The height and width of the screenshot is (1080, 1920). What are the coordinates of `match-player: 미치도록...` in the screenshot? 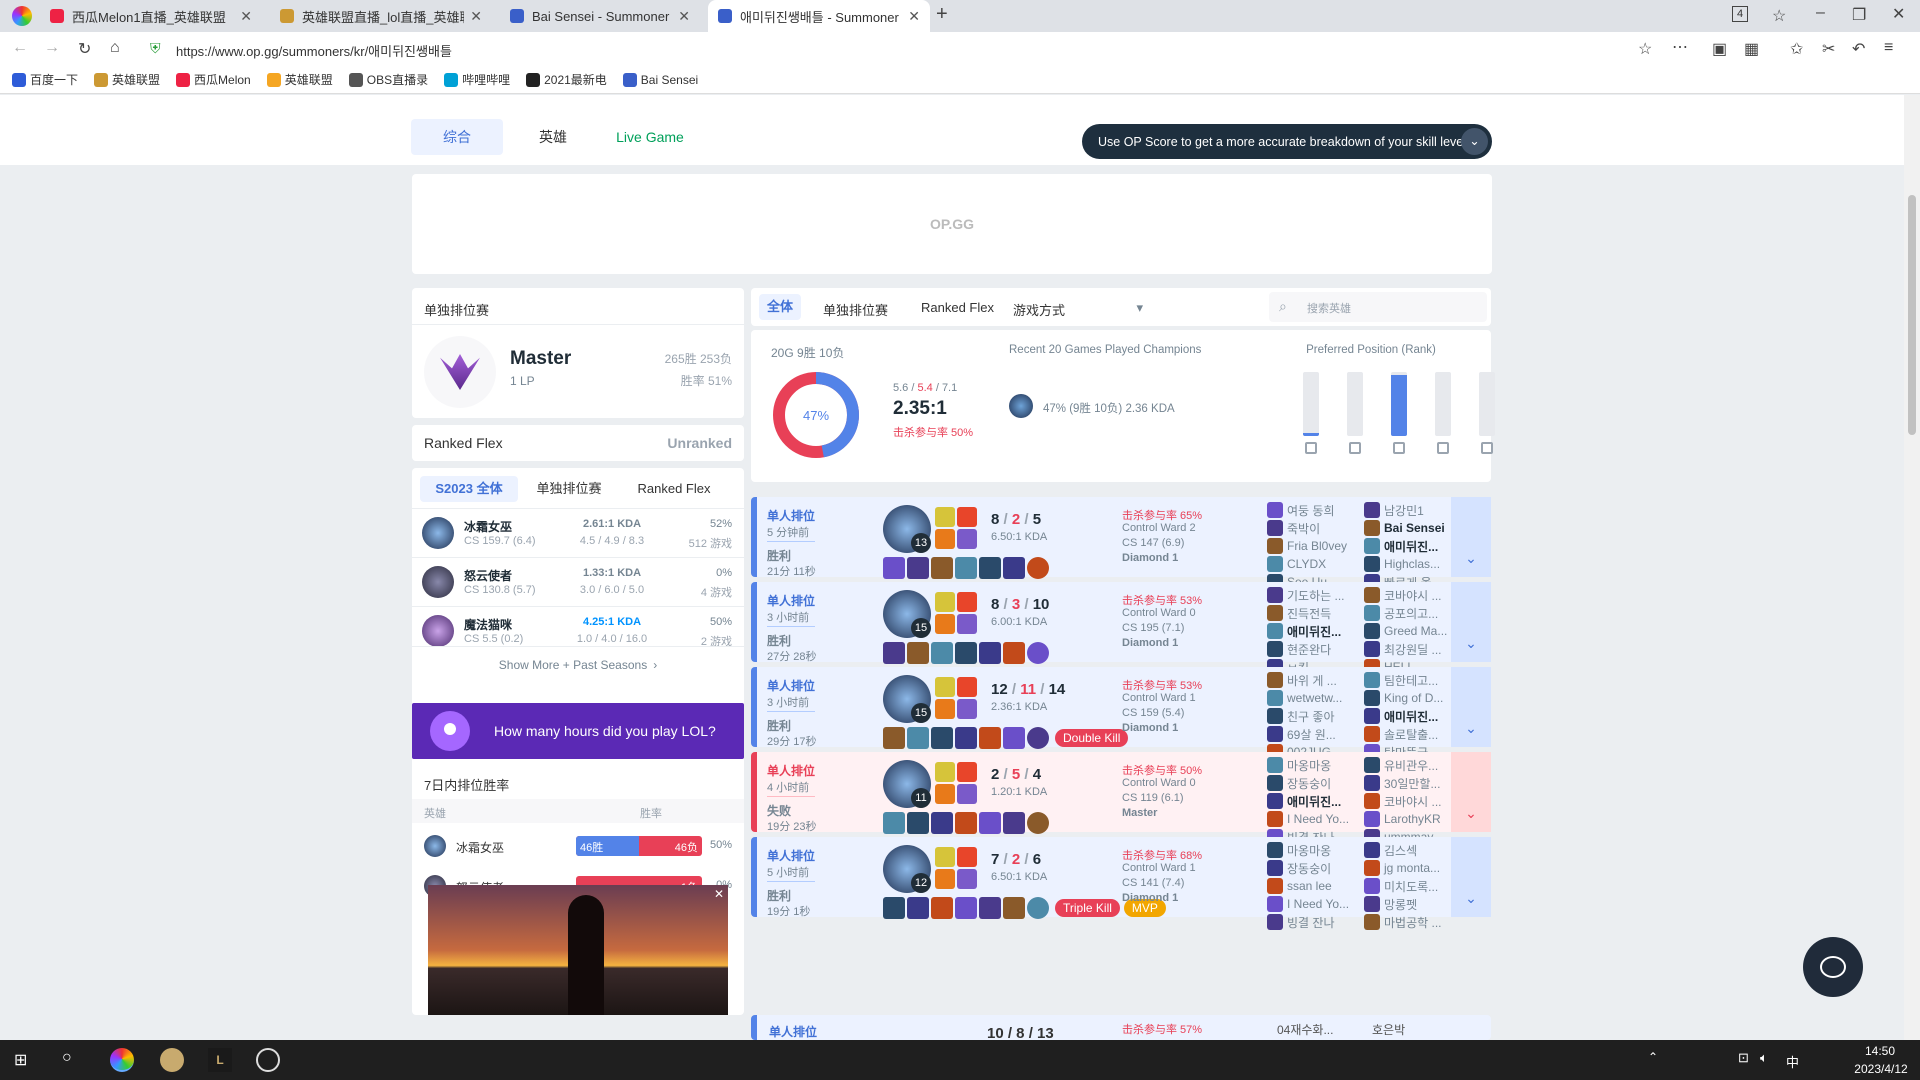 It's located at (1410, 886).